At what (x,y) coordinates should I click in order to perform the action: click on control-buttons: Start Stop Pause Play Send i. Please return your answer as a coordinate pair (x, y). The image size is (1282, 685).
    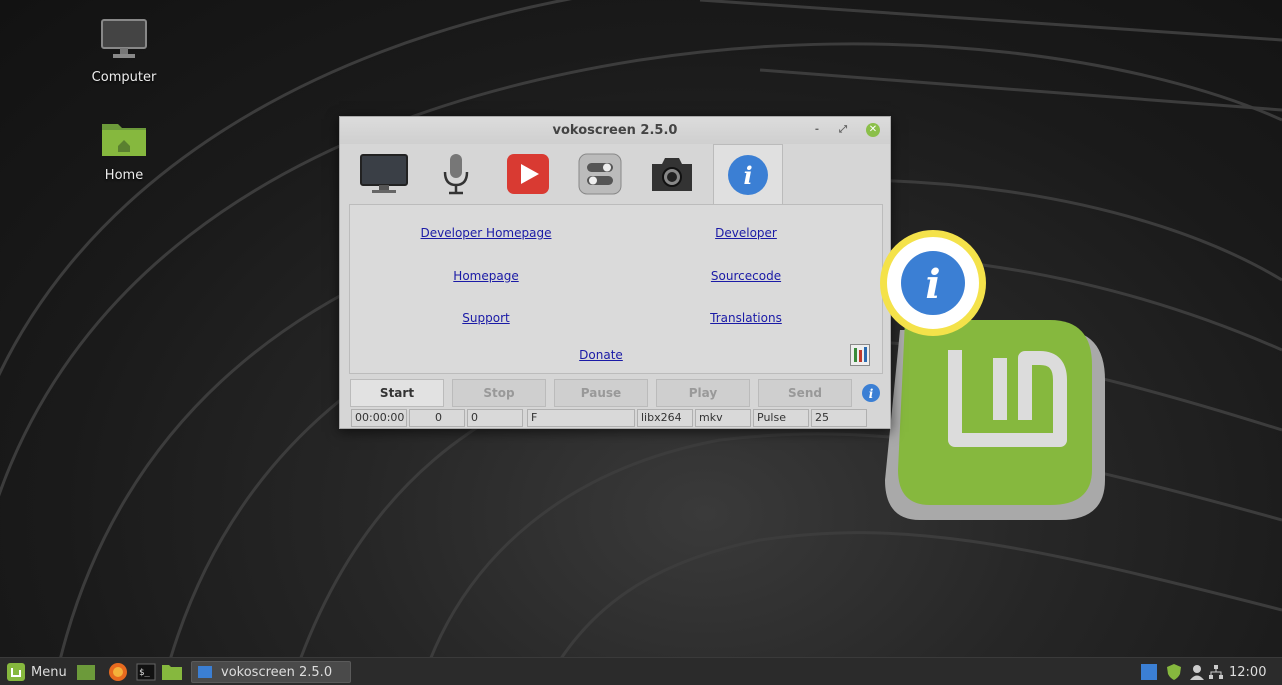
    Looking at the image, I should click on (616, 393).